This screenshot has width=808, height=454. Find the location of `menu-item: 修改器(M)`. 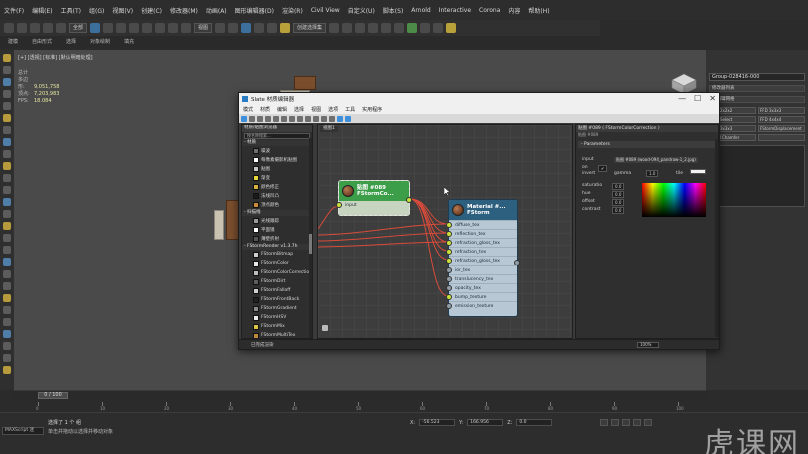

menu-item: 修改器(M) is located at coordinates (184, 10).